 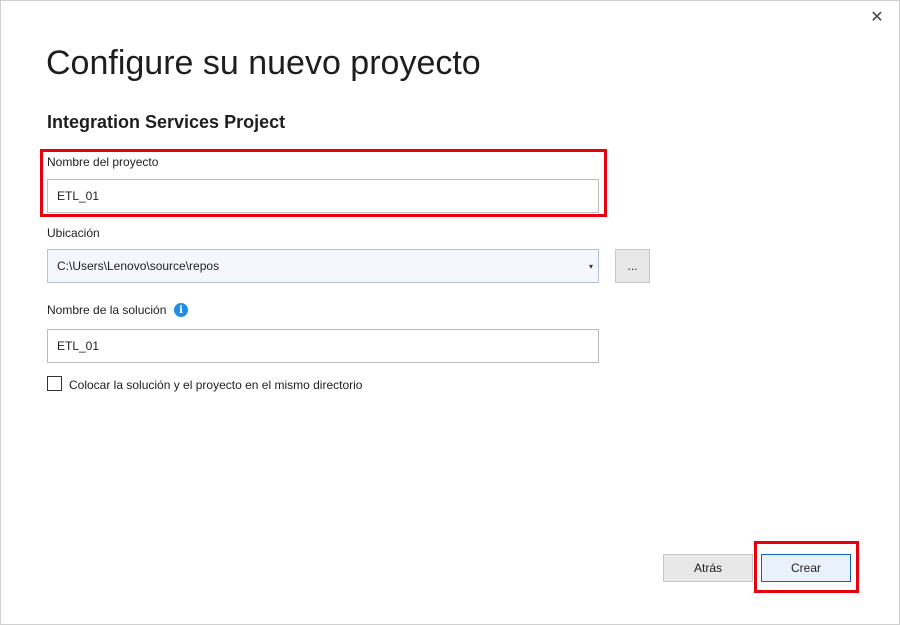 I want to click on location-label: Ubicación, so click(x=73, y=233).